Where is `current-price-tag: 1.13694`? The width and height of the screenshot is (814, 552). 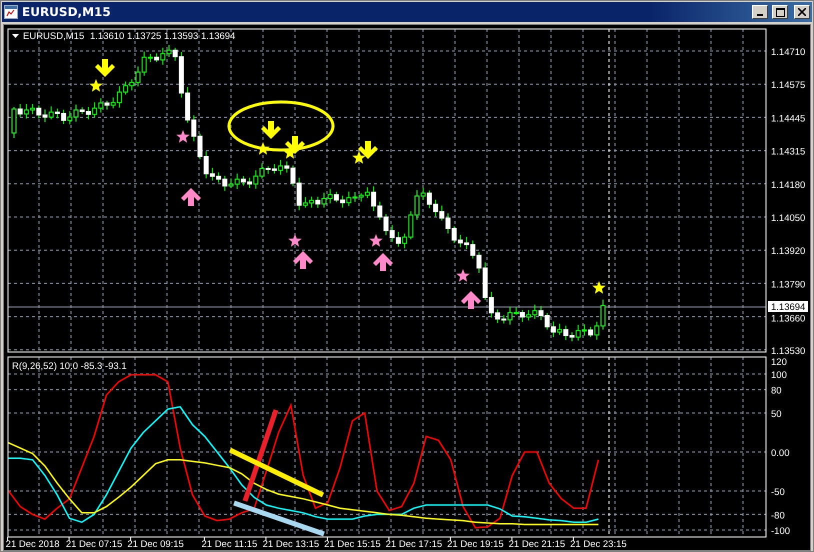
current-price-tag: 1.13694 is located at coordinates (788, 307).